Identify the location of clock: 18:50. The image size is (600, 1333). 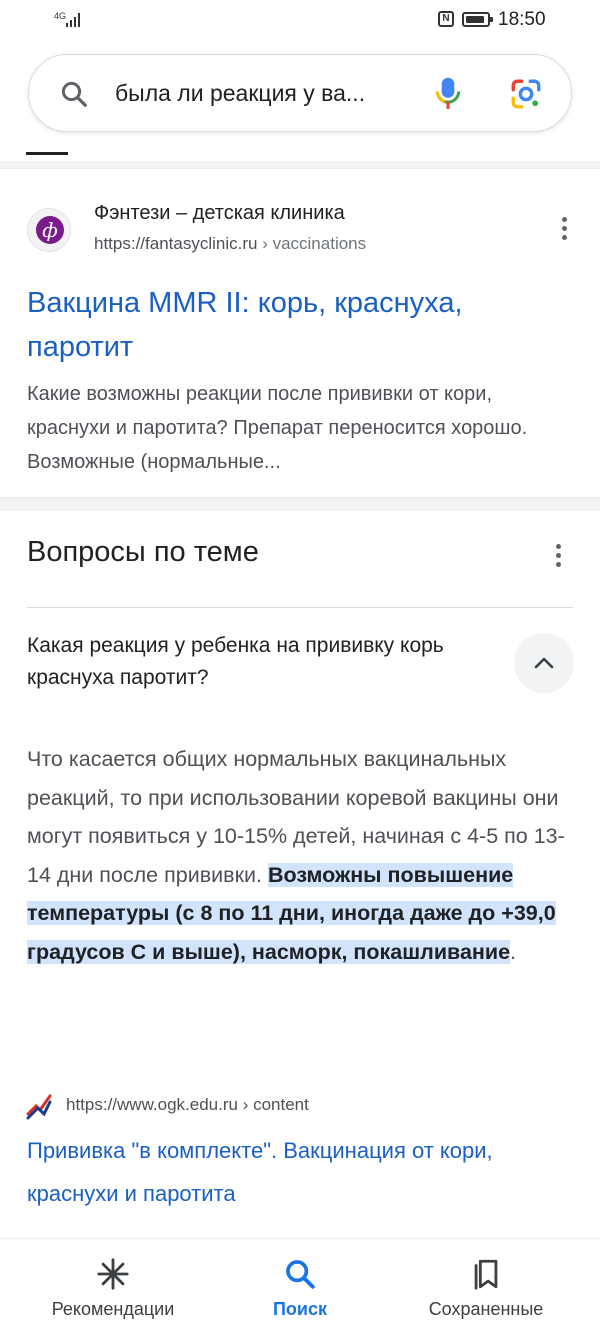
(522, 19).